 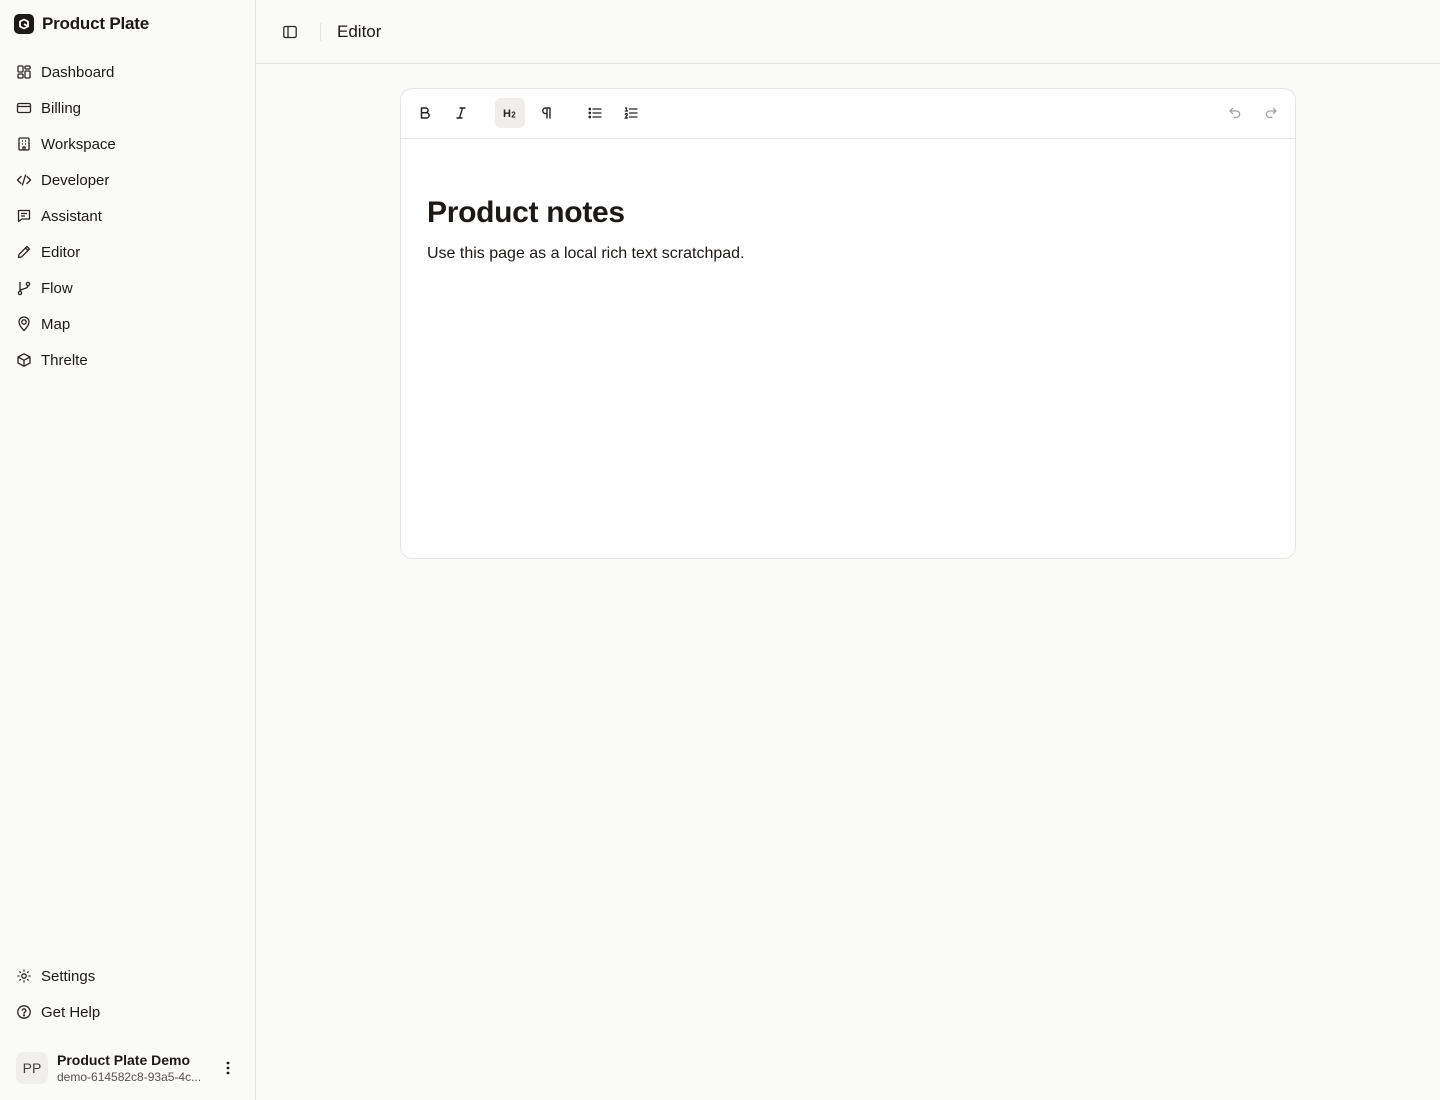 What do you see at coordinates (128, 324) in the screenshot?
I see `sidebar-item-map: Map` at bounding box center [128, 324].